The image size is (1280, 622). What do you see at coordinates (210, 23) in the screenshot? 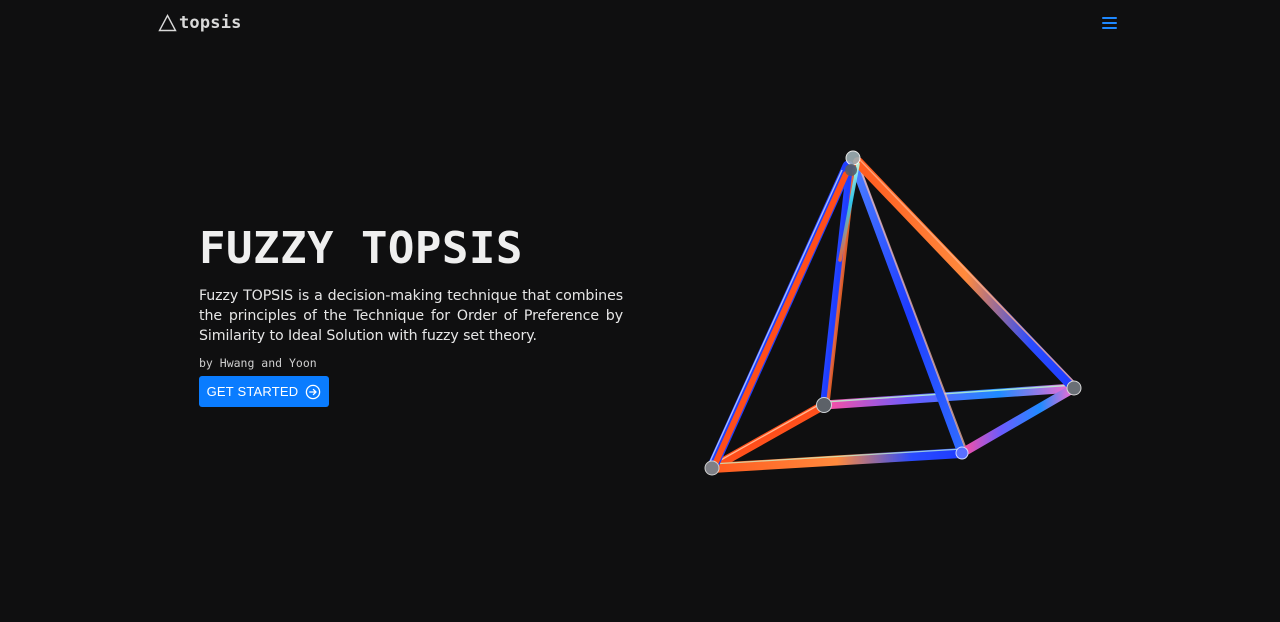
I see `brand-name: topsis` at bounding box center [210, 23].